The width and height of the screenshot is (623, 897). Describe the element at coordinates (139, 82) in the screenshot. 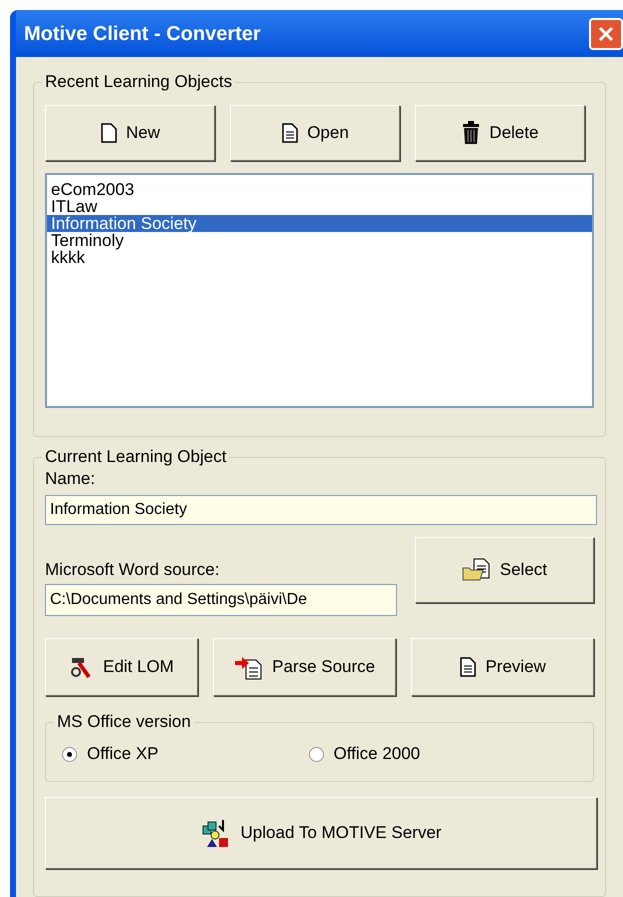

I see `group-title: Recent Learning Objects` at that location.